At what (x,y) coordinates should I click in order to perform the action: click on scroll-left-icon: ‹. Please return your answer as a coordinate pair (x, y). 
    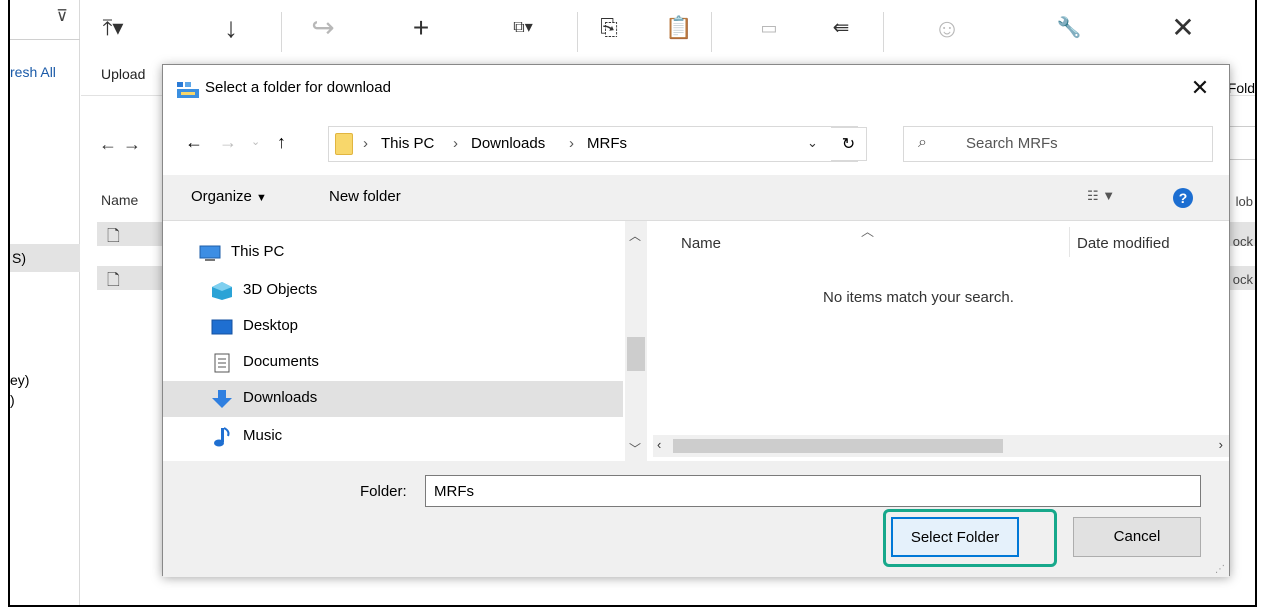
    Looking at the image, I should click on (659, 444).